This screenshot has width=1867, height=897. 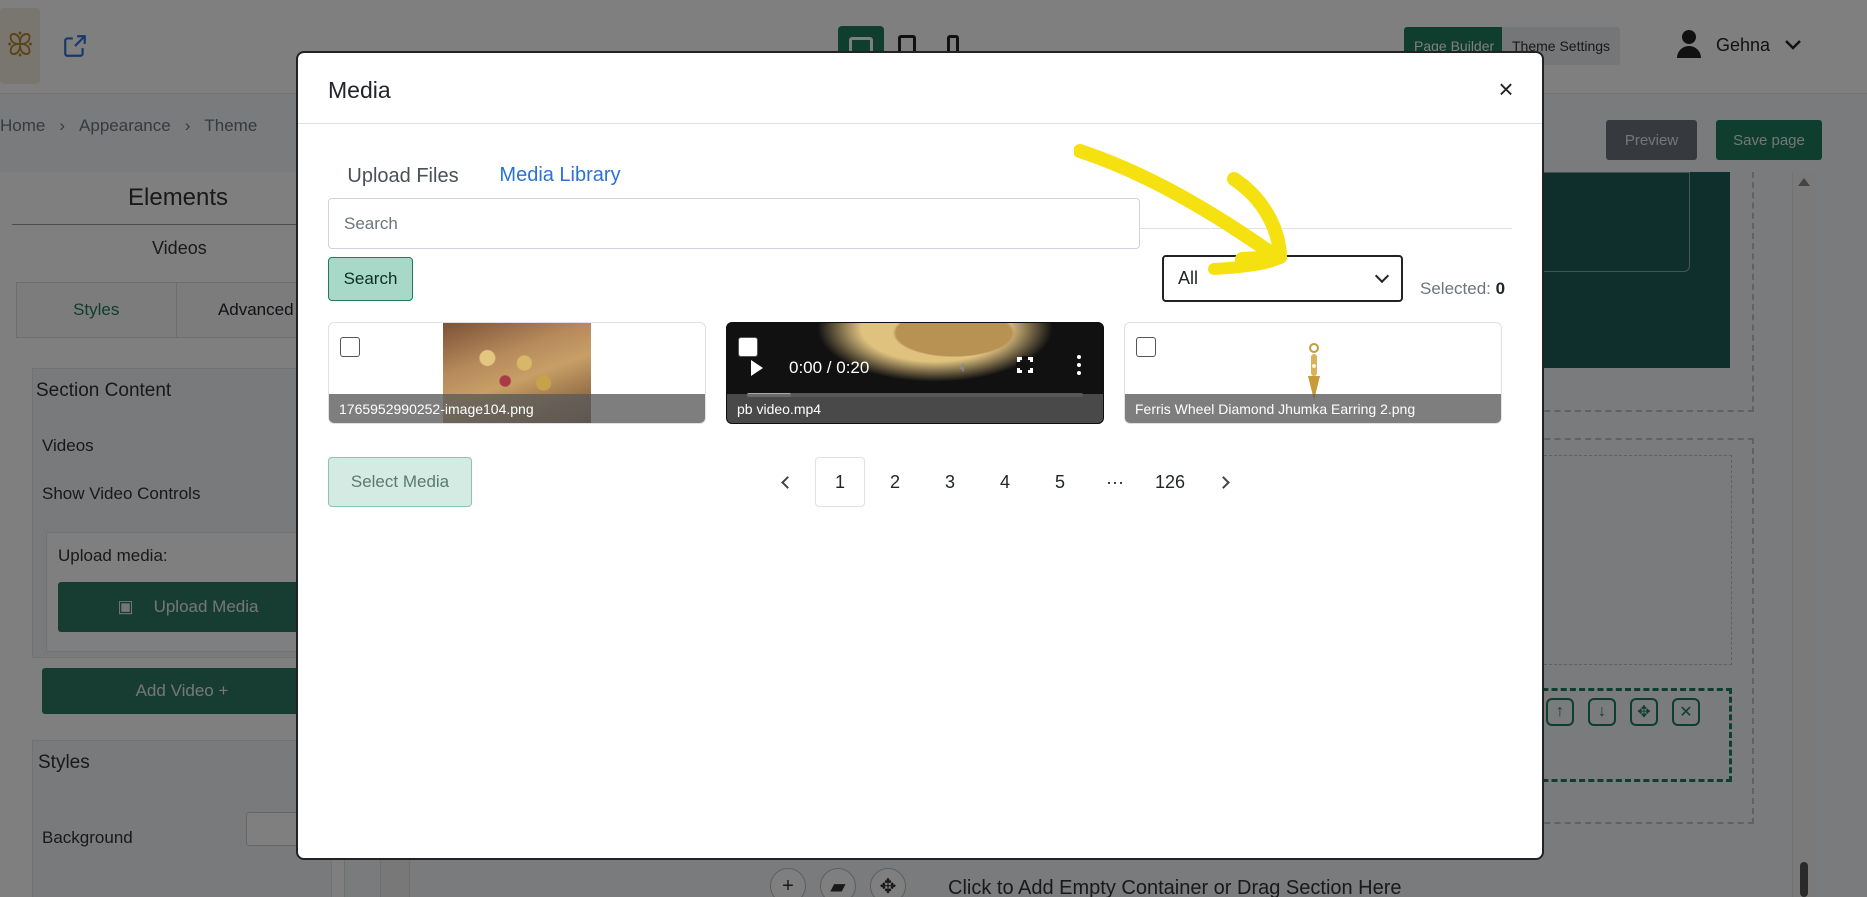 What do you see at coordinates (1060, 482) in the screenshot?
I see `page-5-button: 5` at bounding box center [1060, 482].